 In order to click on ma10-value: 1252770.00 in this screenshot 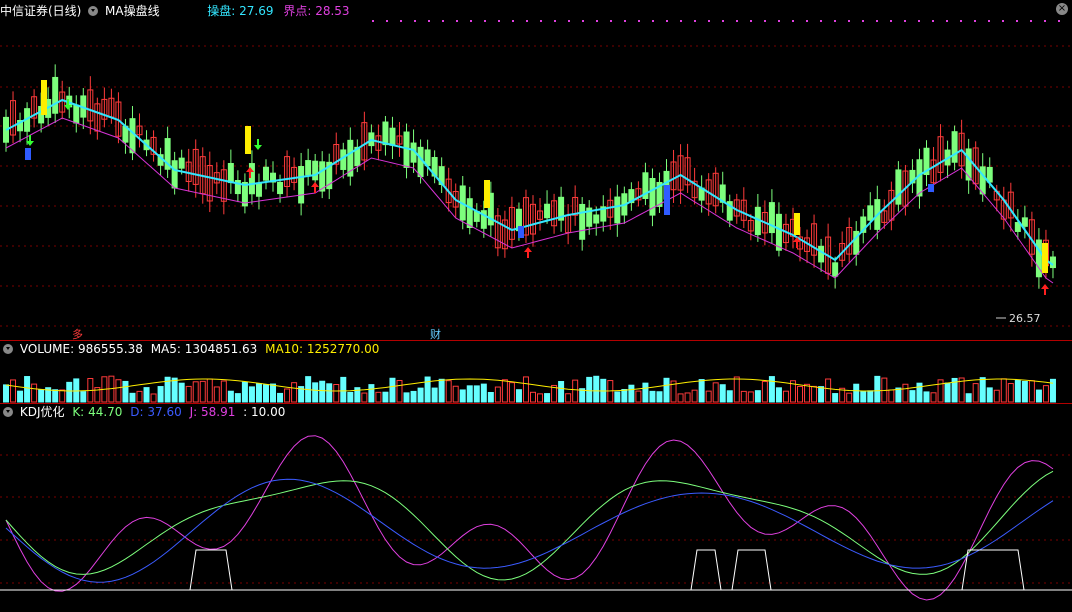, I will do `click(343, 349)`.